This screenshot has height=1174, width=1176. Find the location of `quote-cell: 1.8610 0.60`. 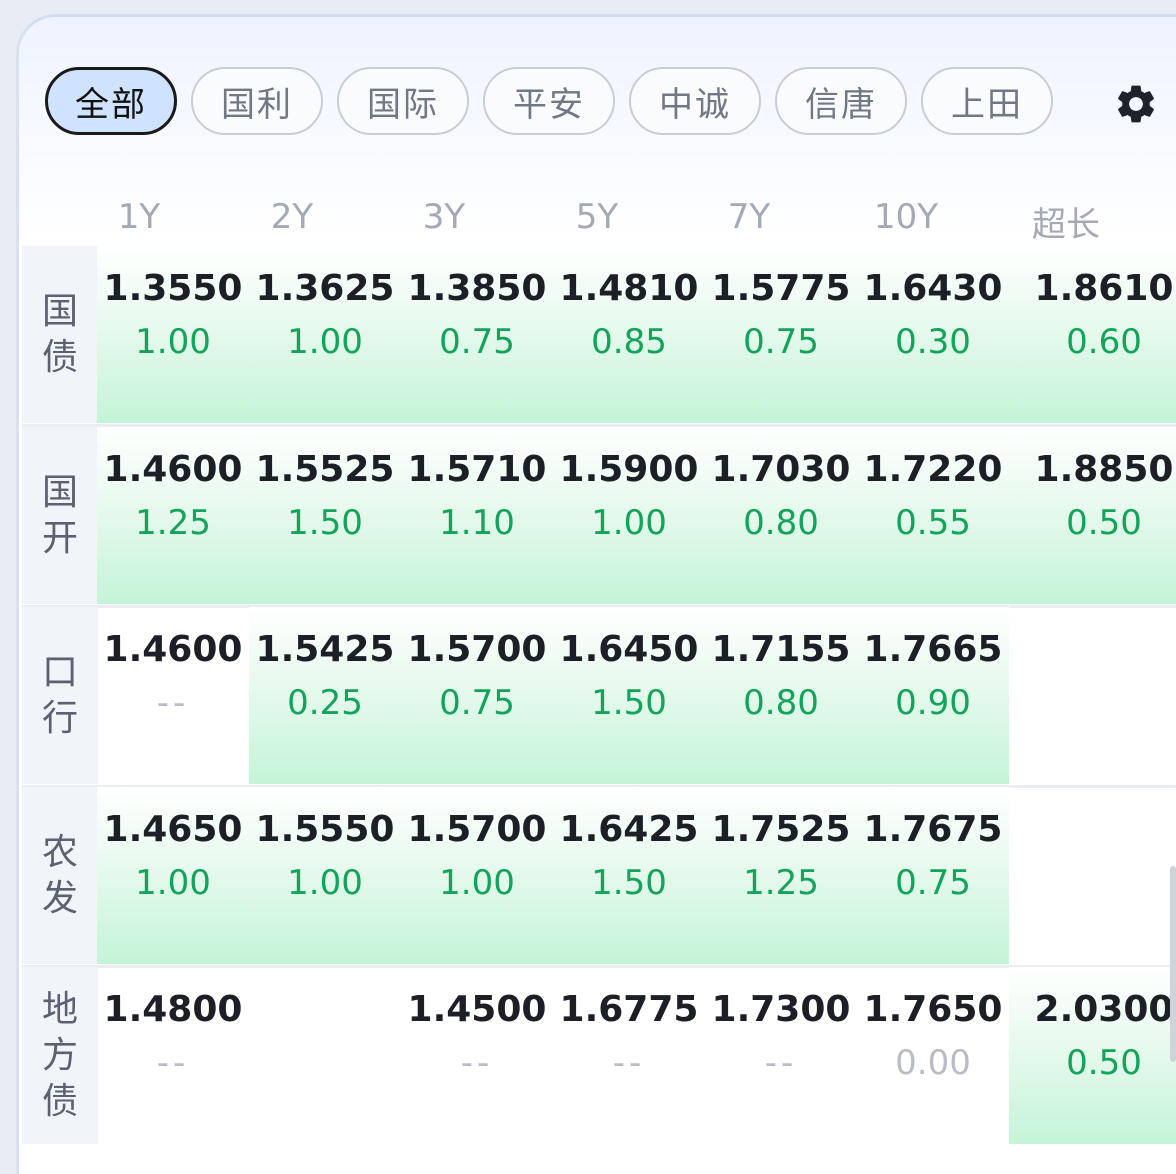

quote-cell: 1.8610 0.60 is located at coordinates (1092, 334).